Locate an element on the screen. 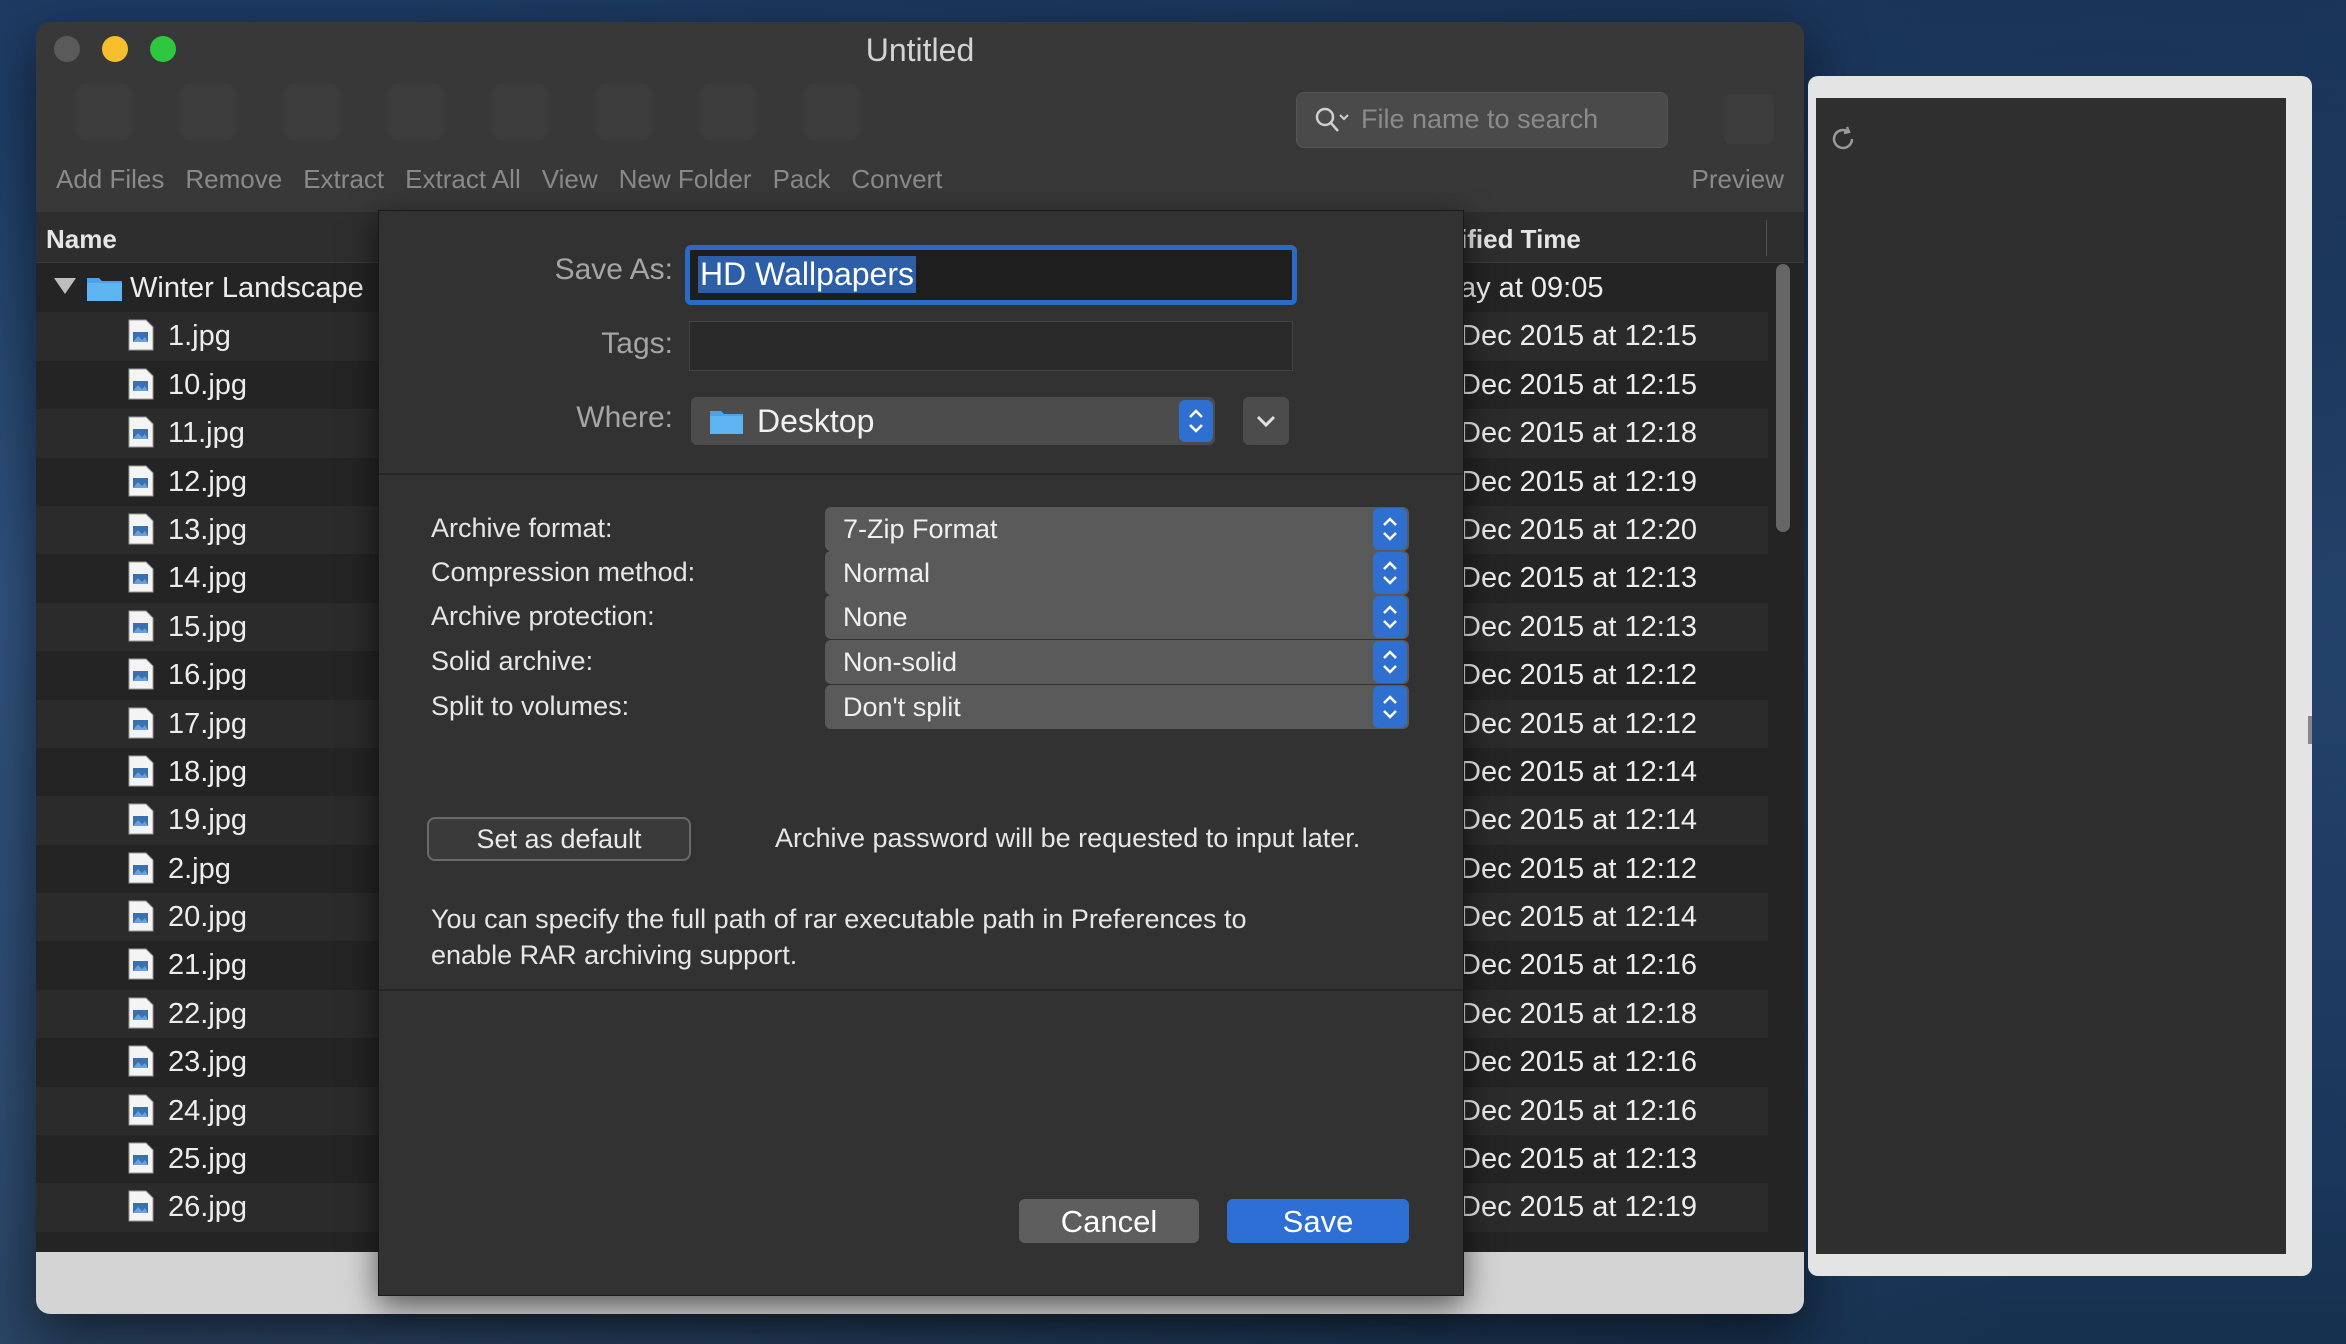 The height and width of the screenshot is (1344, 2346). set-as-default-button: Set as default is located at coordinates (559, 839).